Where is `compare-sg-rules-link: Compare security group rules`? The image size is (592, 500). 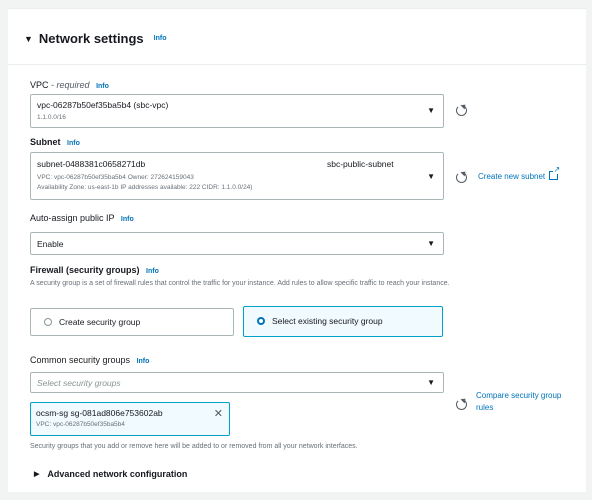 compare-sg-rules-link: Compare security group rules is located at coordinates (524, 402).